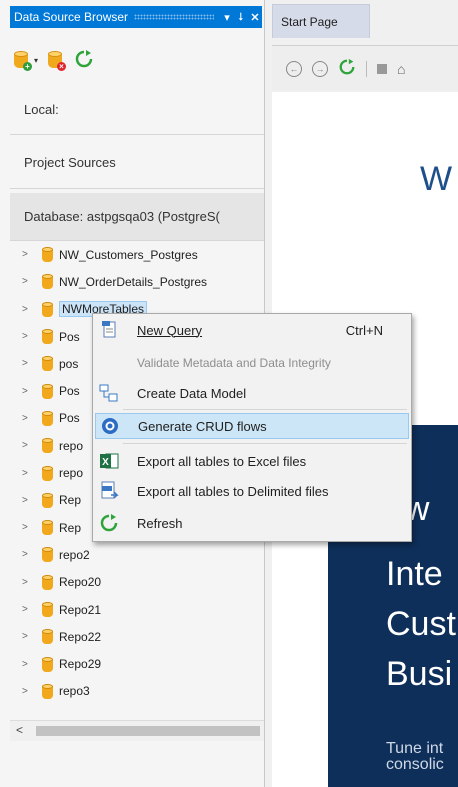  Describe the element at coordinates (70, 527) in the screenshot. I see `tree-item-label: Rep` at that location.